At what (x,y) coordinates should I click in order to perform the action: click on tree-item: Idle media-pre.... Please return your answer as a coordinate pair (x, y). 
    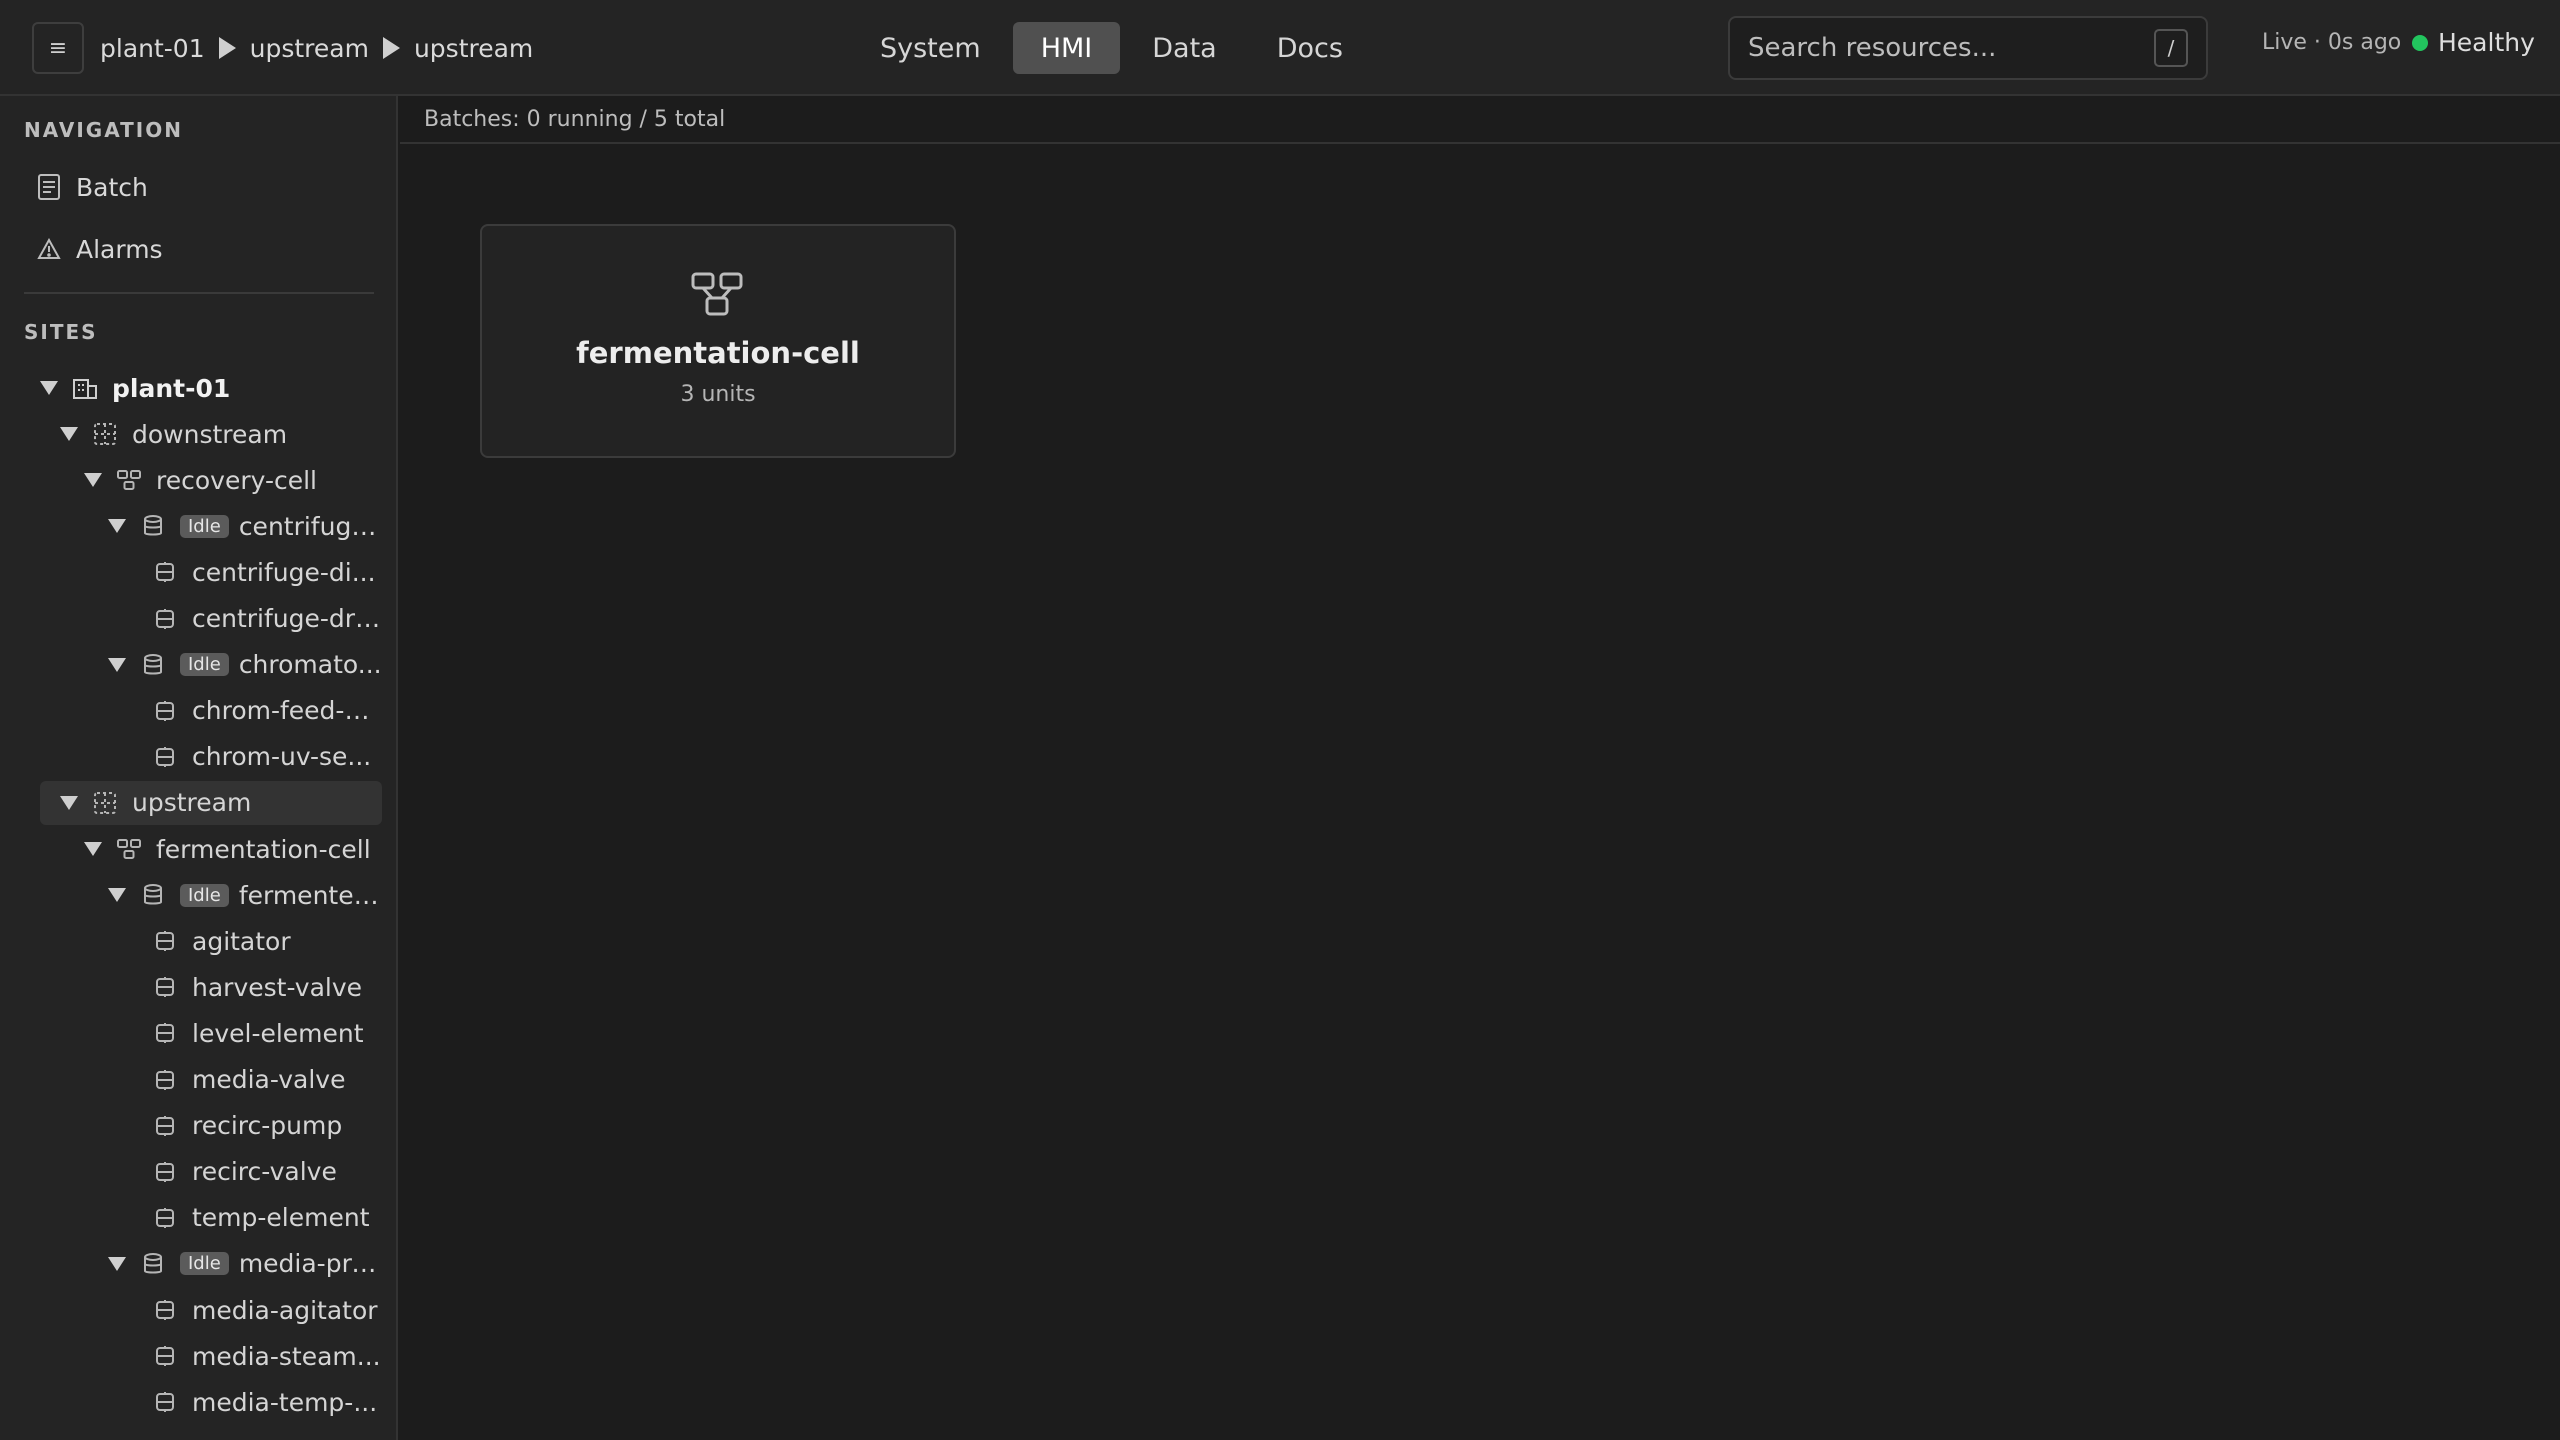
    Looking at the image, I should click on (211, 1264).